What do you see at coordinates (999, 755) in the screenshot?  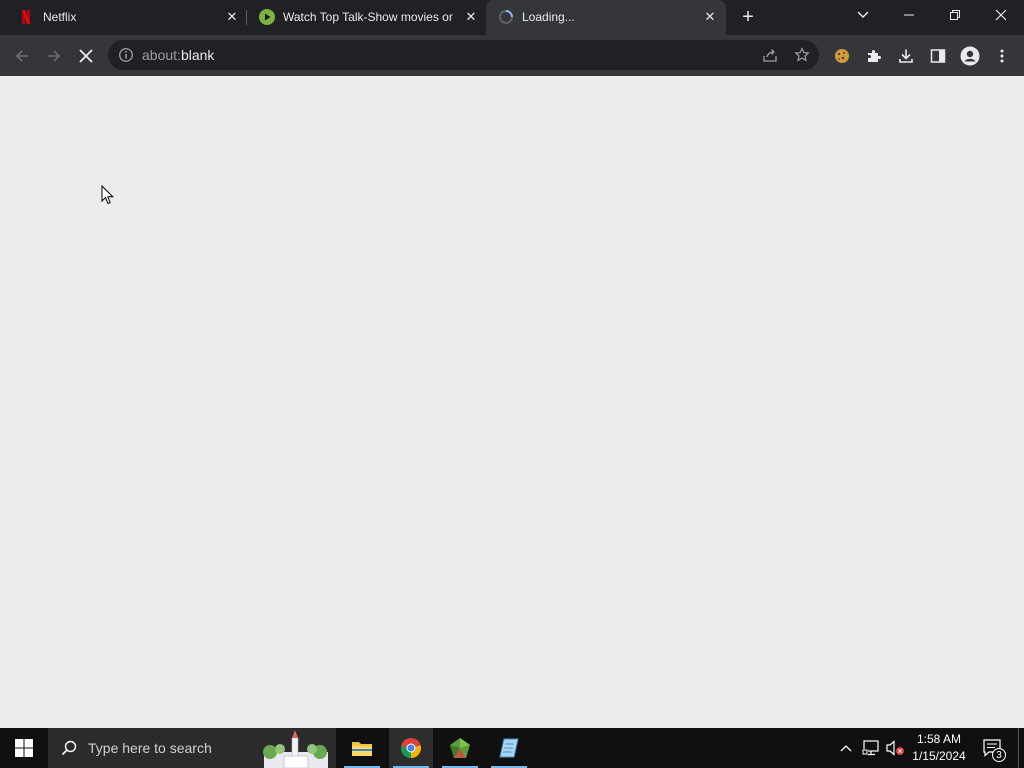 I see `notification-count-badge: 3` at bounding box center [999, 755].